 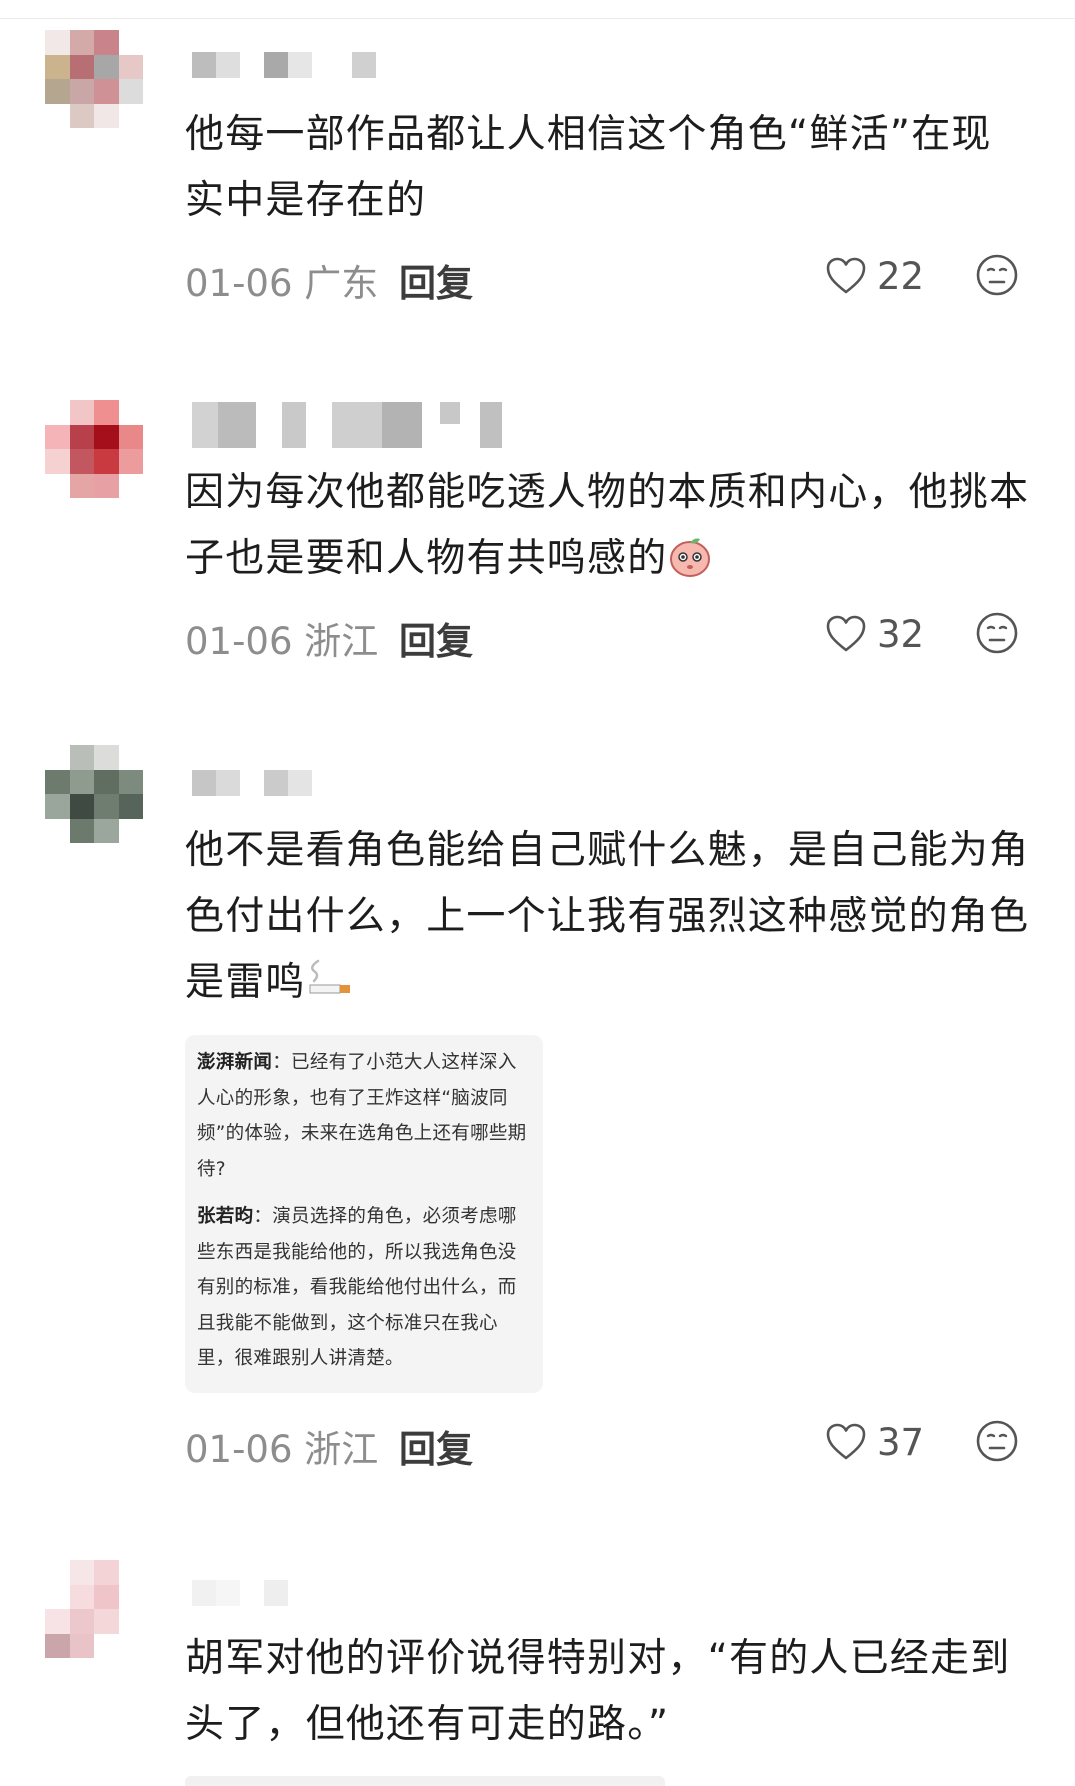 What do you see at coordinates (329, 976) in the screenshot?
I see `cigarette-emoji-icon` at bounding box center [329, 976].